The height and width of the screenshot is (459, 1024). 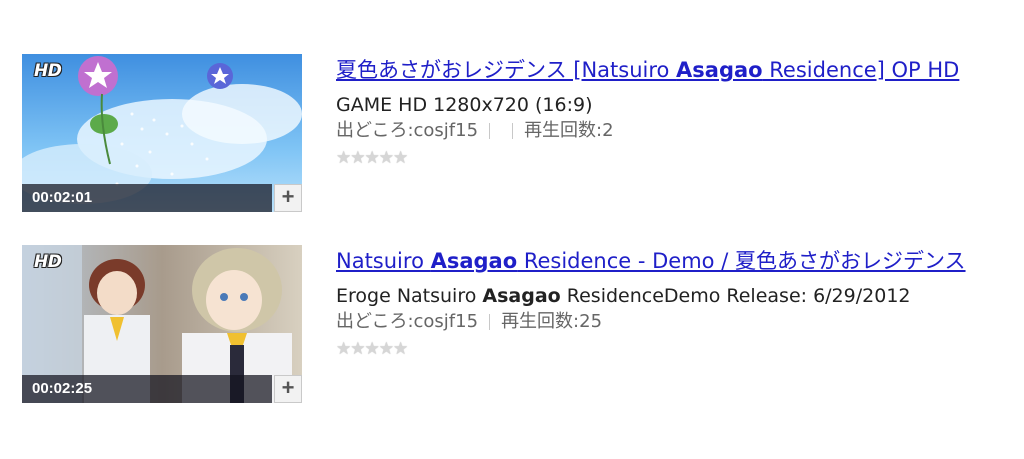 I want to click on video-meta: 出どころ:cosjf15 再生回数:2, so click(x=674, y=131).